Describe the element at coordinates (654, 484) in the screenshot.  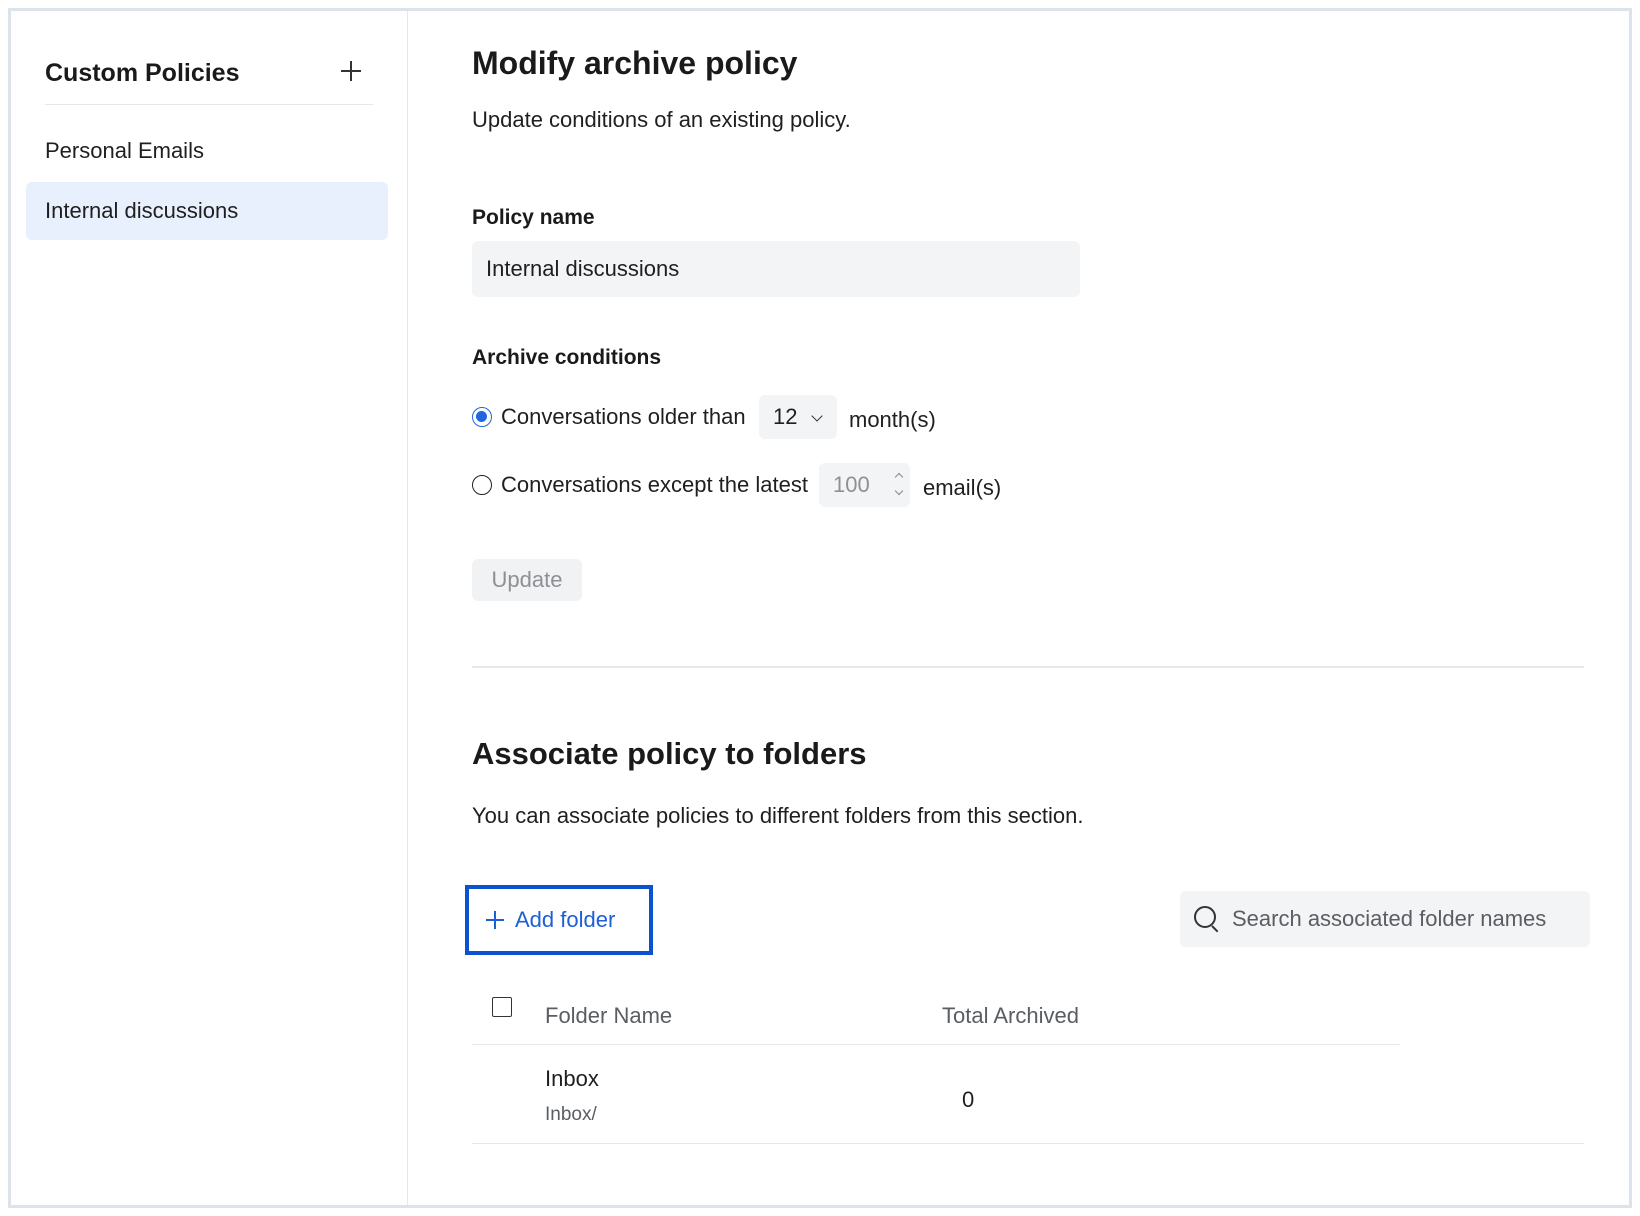
I see `condition-except-label: Conversations except the latest` at that location.